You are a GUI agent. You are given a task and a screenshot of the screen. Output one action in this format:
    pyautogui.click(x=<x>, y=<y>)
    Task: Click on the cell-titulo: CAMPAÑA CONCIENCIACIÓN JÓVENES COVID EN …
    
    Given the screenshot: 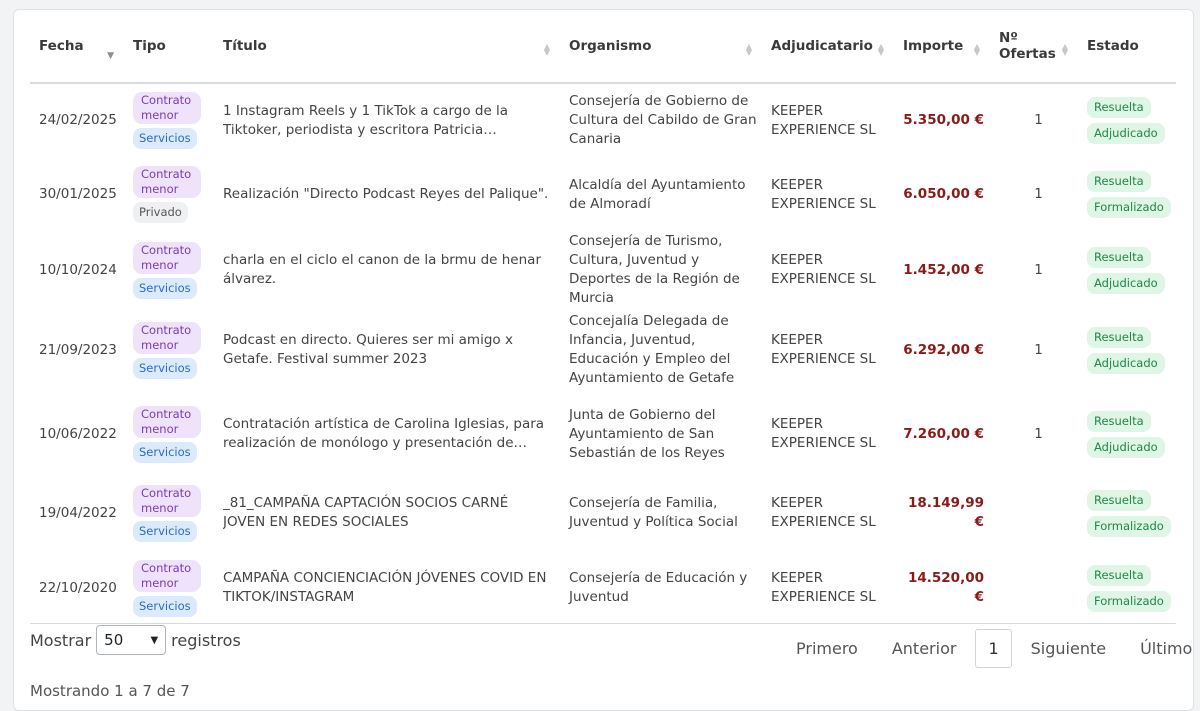 What is the action you would take?
    pyautogui.click(x=387, y=588)
    